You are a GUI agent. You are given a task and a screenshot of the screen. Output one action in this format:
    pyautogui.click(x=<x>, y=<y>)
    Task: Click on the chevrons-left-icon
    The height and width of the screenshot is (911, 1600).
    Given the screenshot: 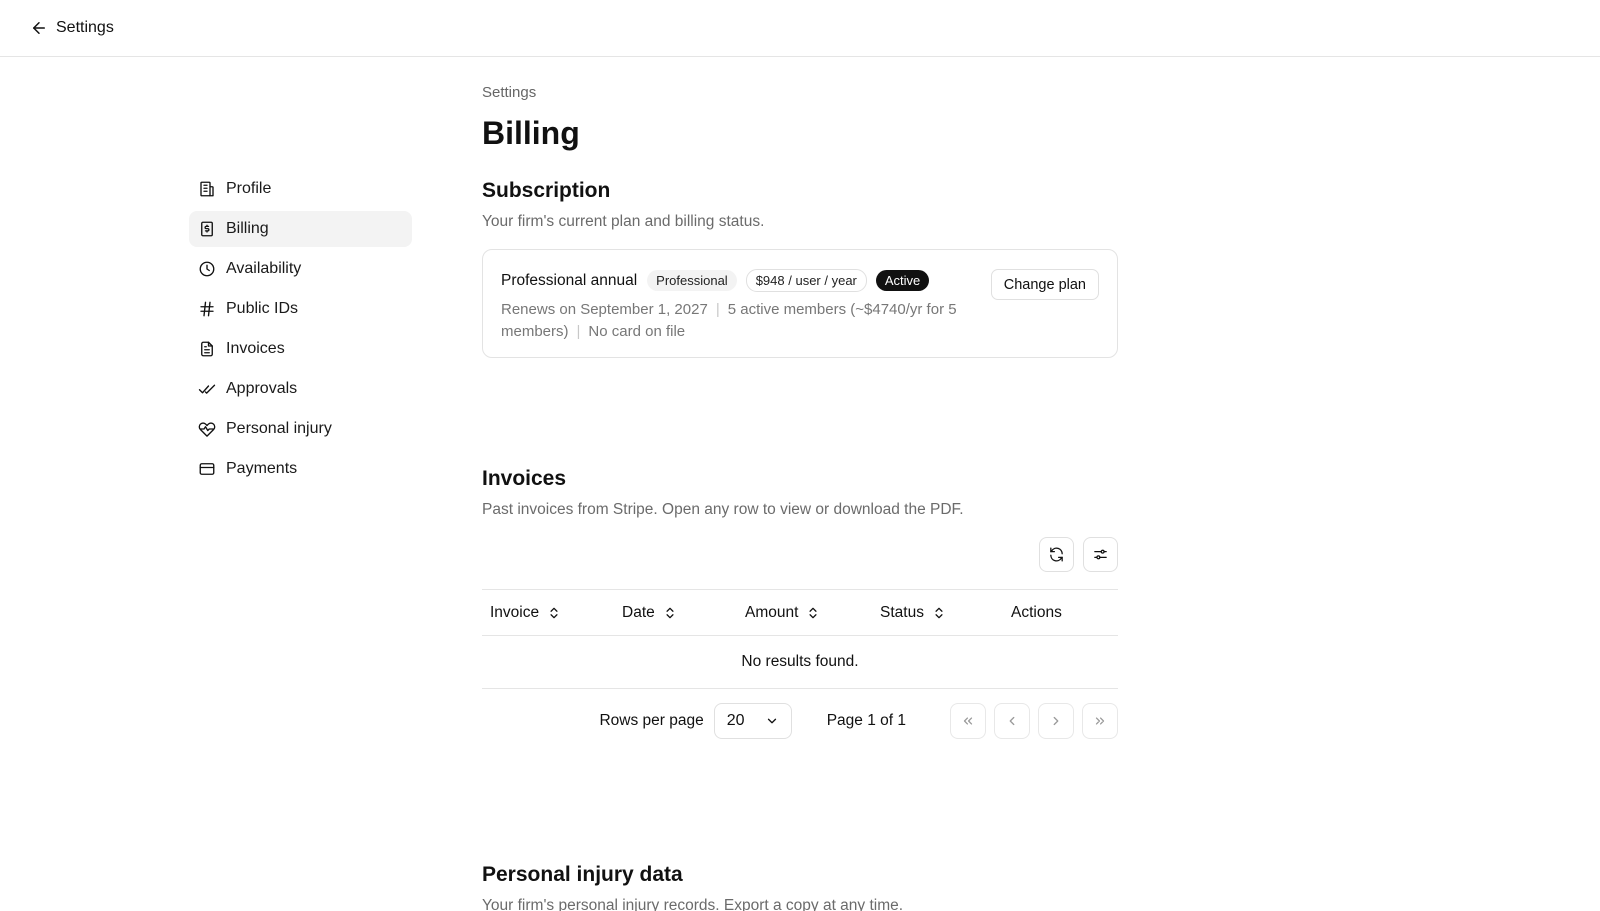 What is the action you would take?
    pyautogui.click(x=968, y=721)
    